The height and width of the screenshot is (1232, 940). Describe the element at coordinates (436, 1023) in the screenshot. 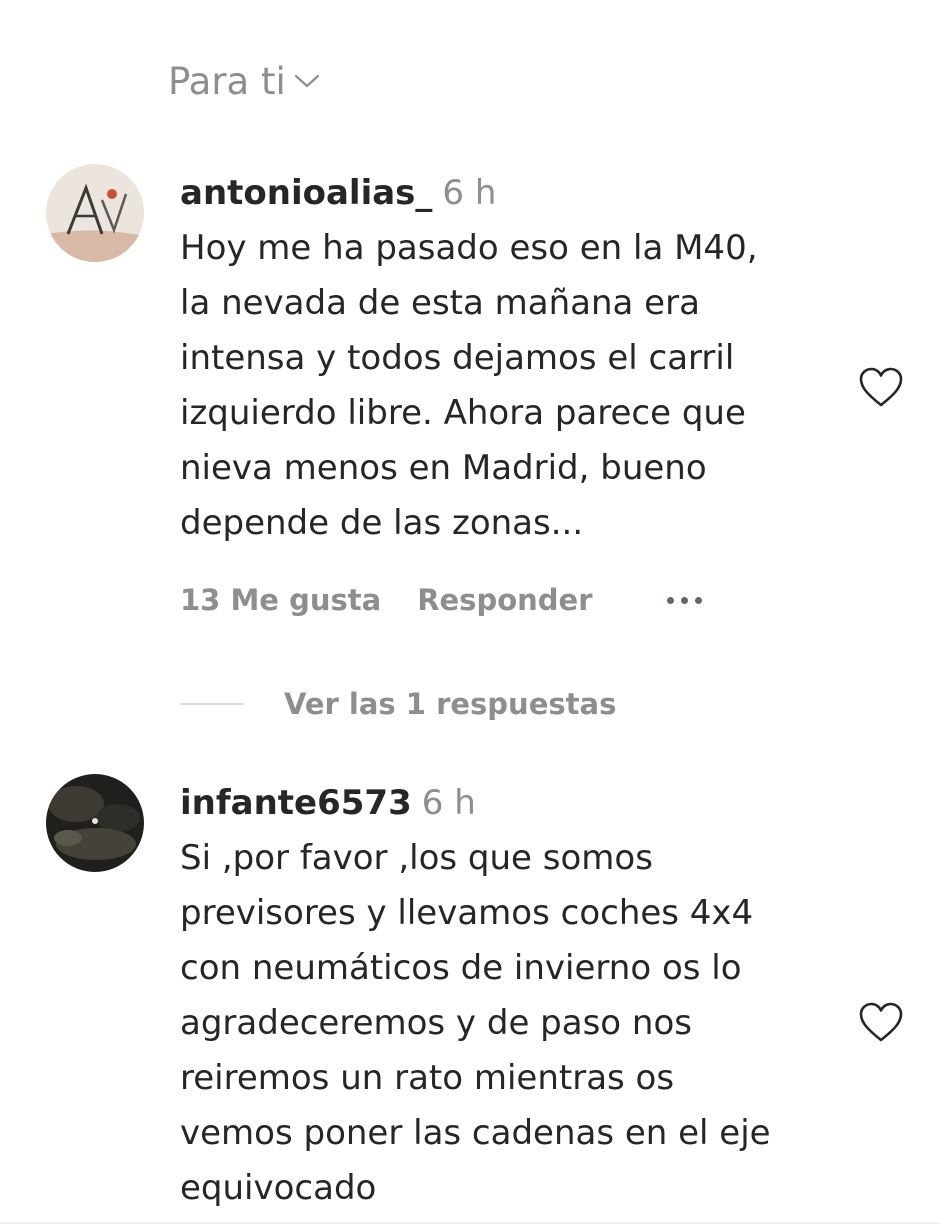

I see `comment-text-line: agradeceremos y de paso nos` at that location.